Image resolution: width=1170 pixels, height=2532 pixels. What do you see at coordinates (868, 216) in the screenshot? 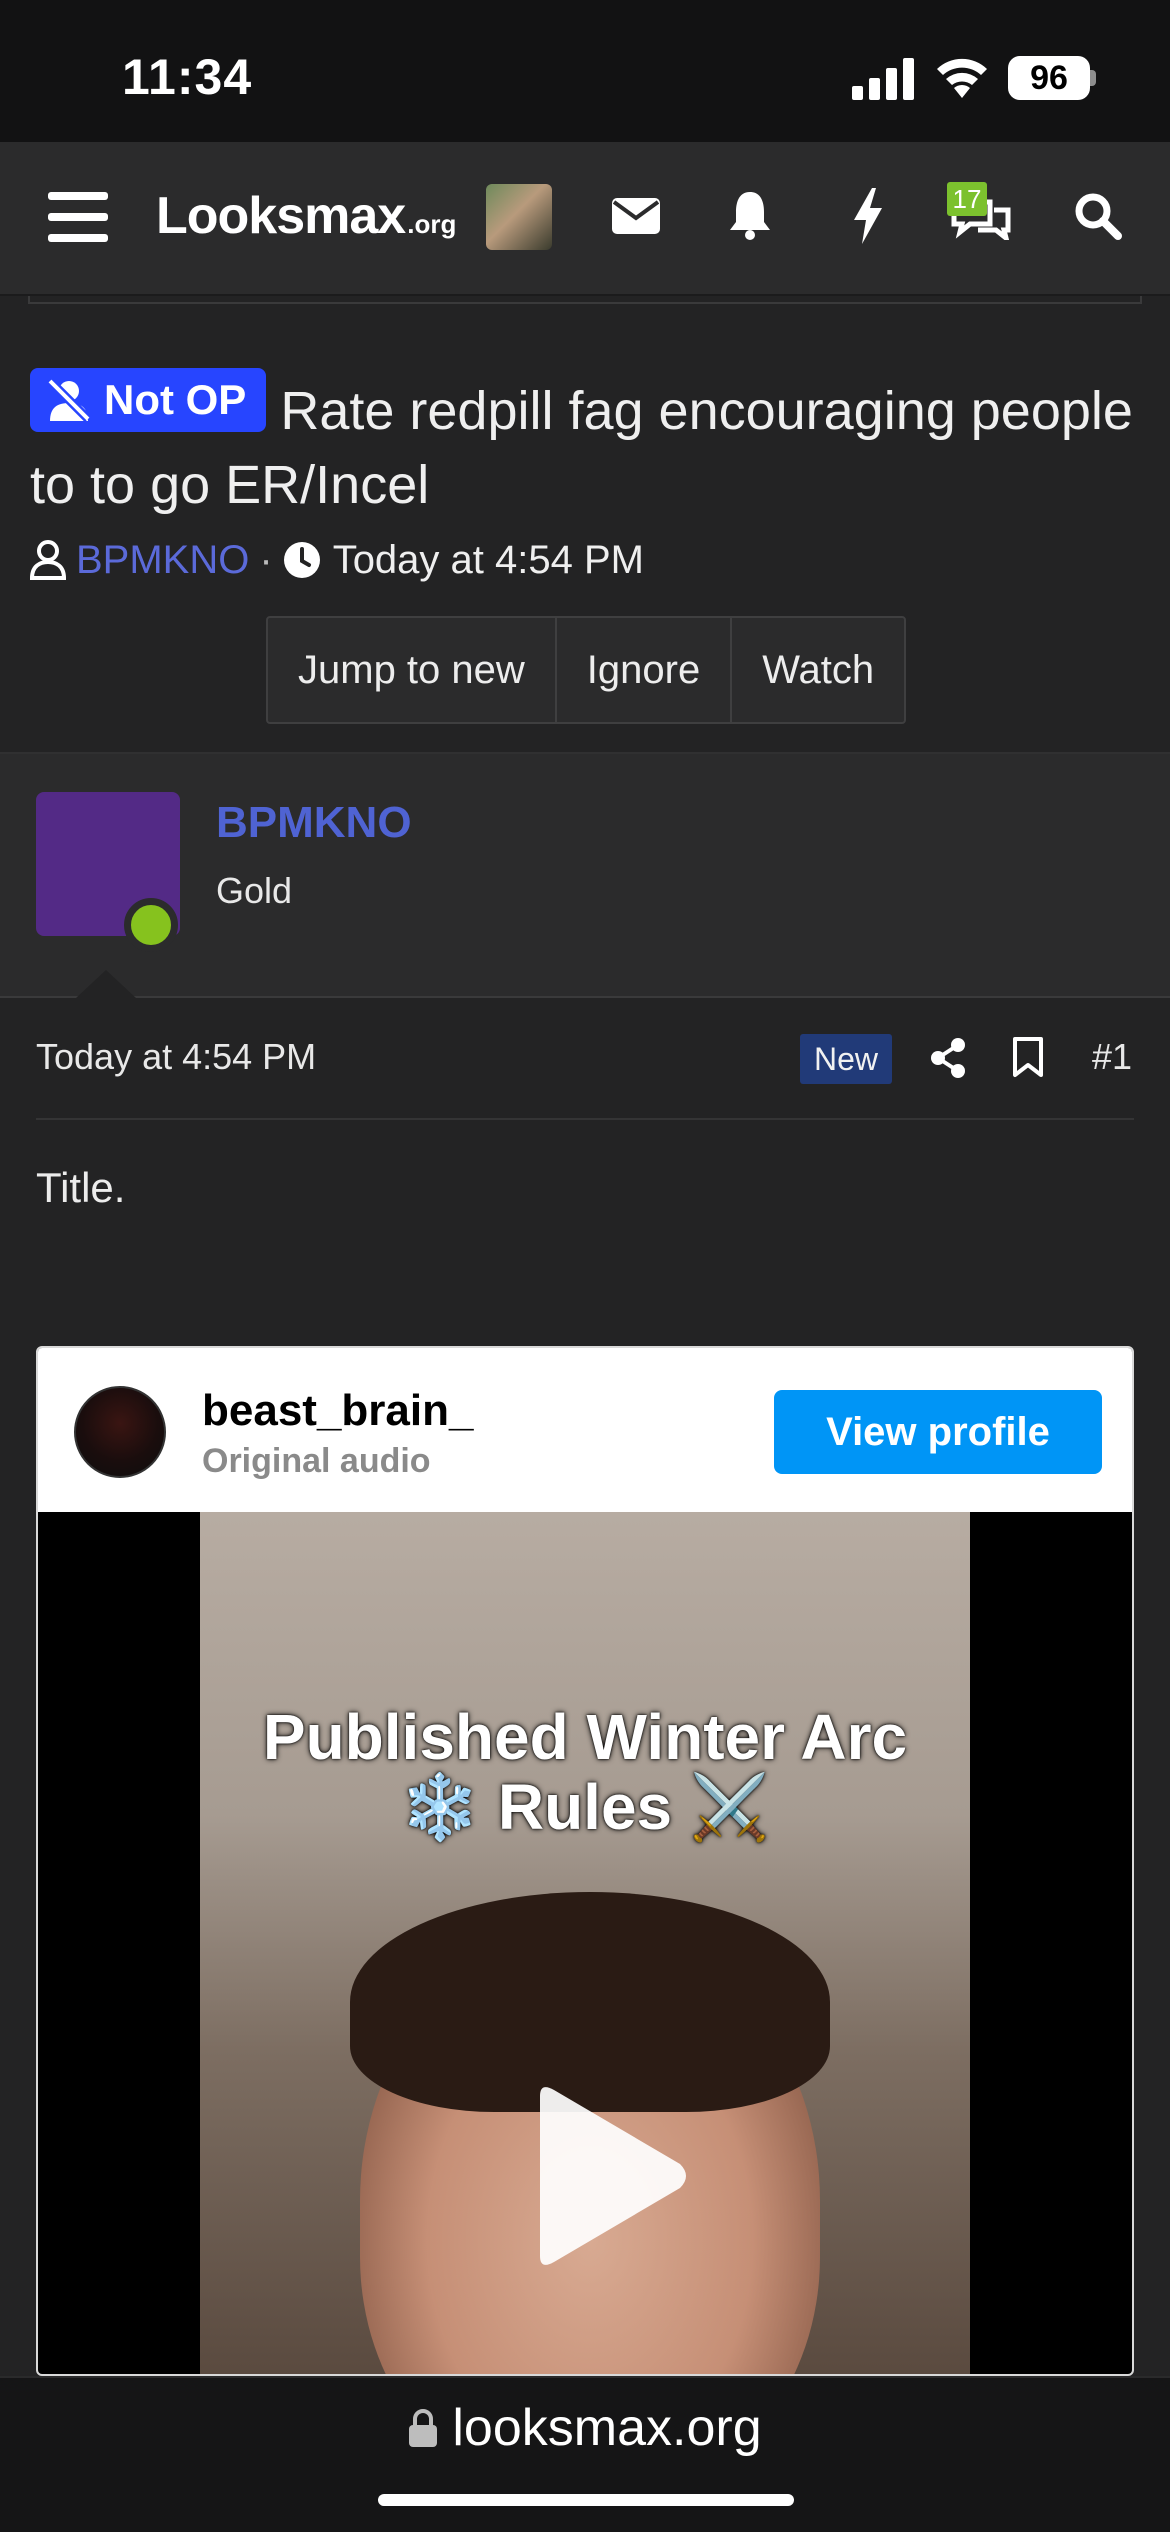
I see `lightning-icon` at bounding box center [868, 216].